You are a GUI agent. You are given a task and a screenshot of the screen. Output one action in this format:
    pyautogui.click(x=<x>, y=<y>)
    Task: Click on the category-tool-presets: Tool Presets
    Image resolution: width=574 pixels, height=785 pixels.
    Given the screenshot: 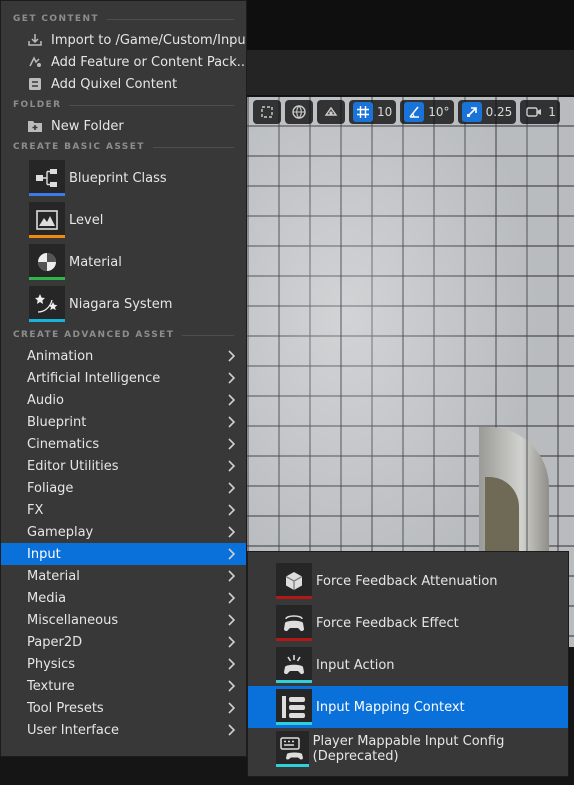 What is the action you would take?
    pyautogui.click(x=123, y=708)
    